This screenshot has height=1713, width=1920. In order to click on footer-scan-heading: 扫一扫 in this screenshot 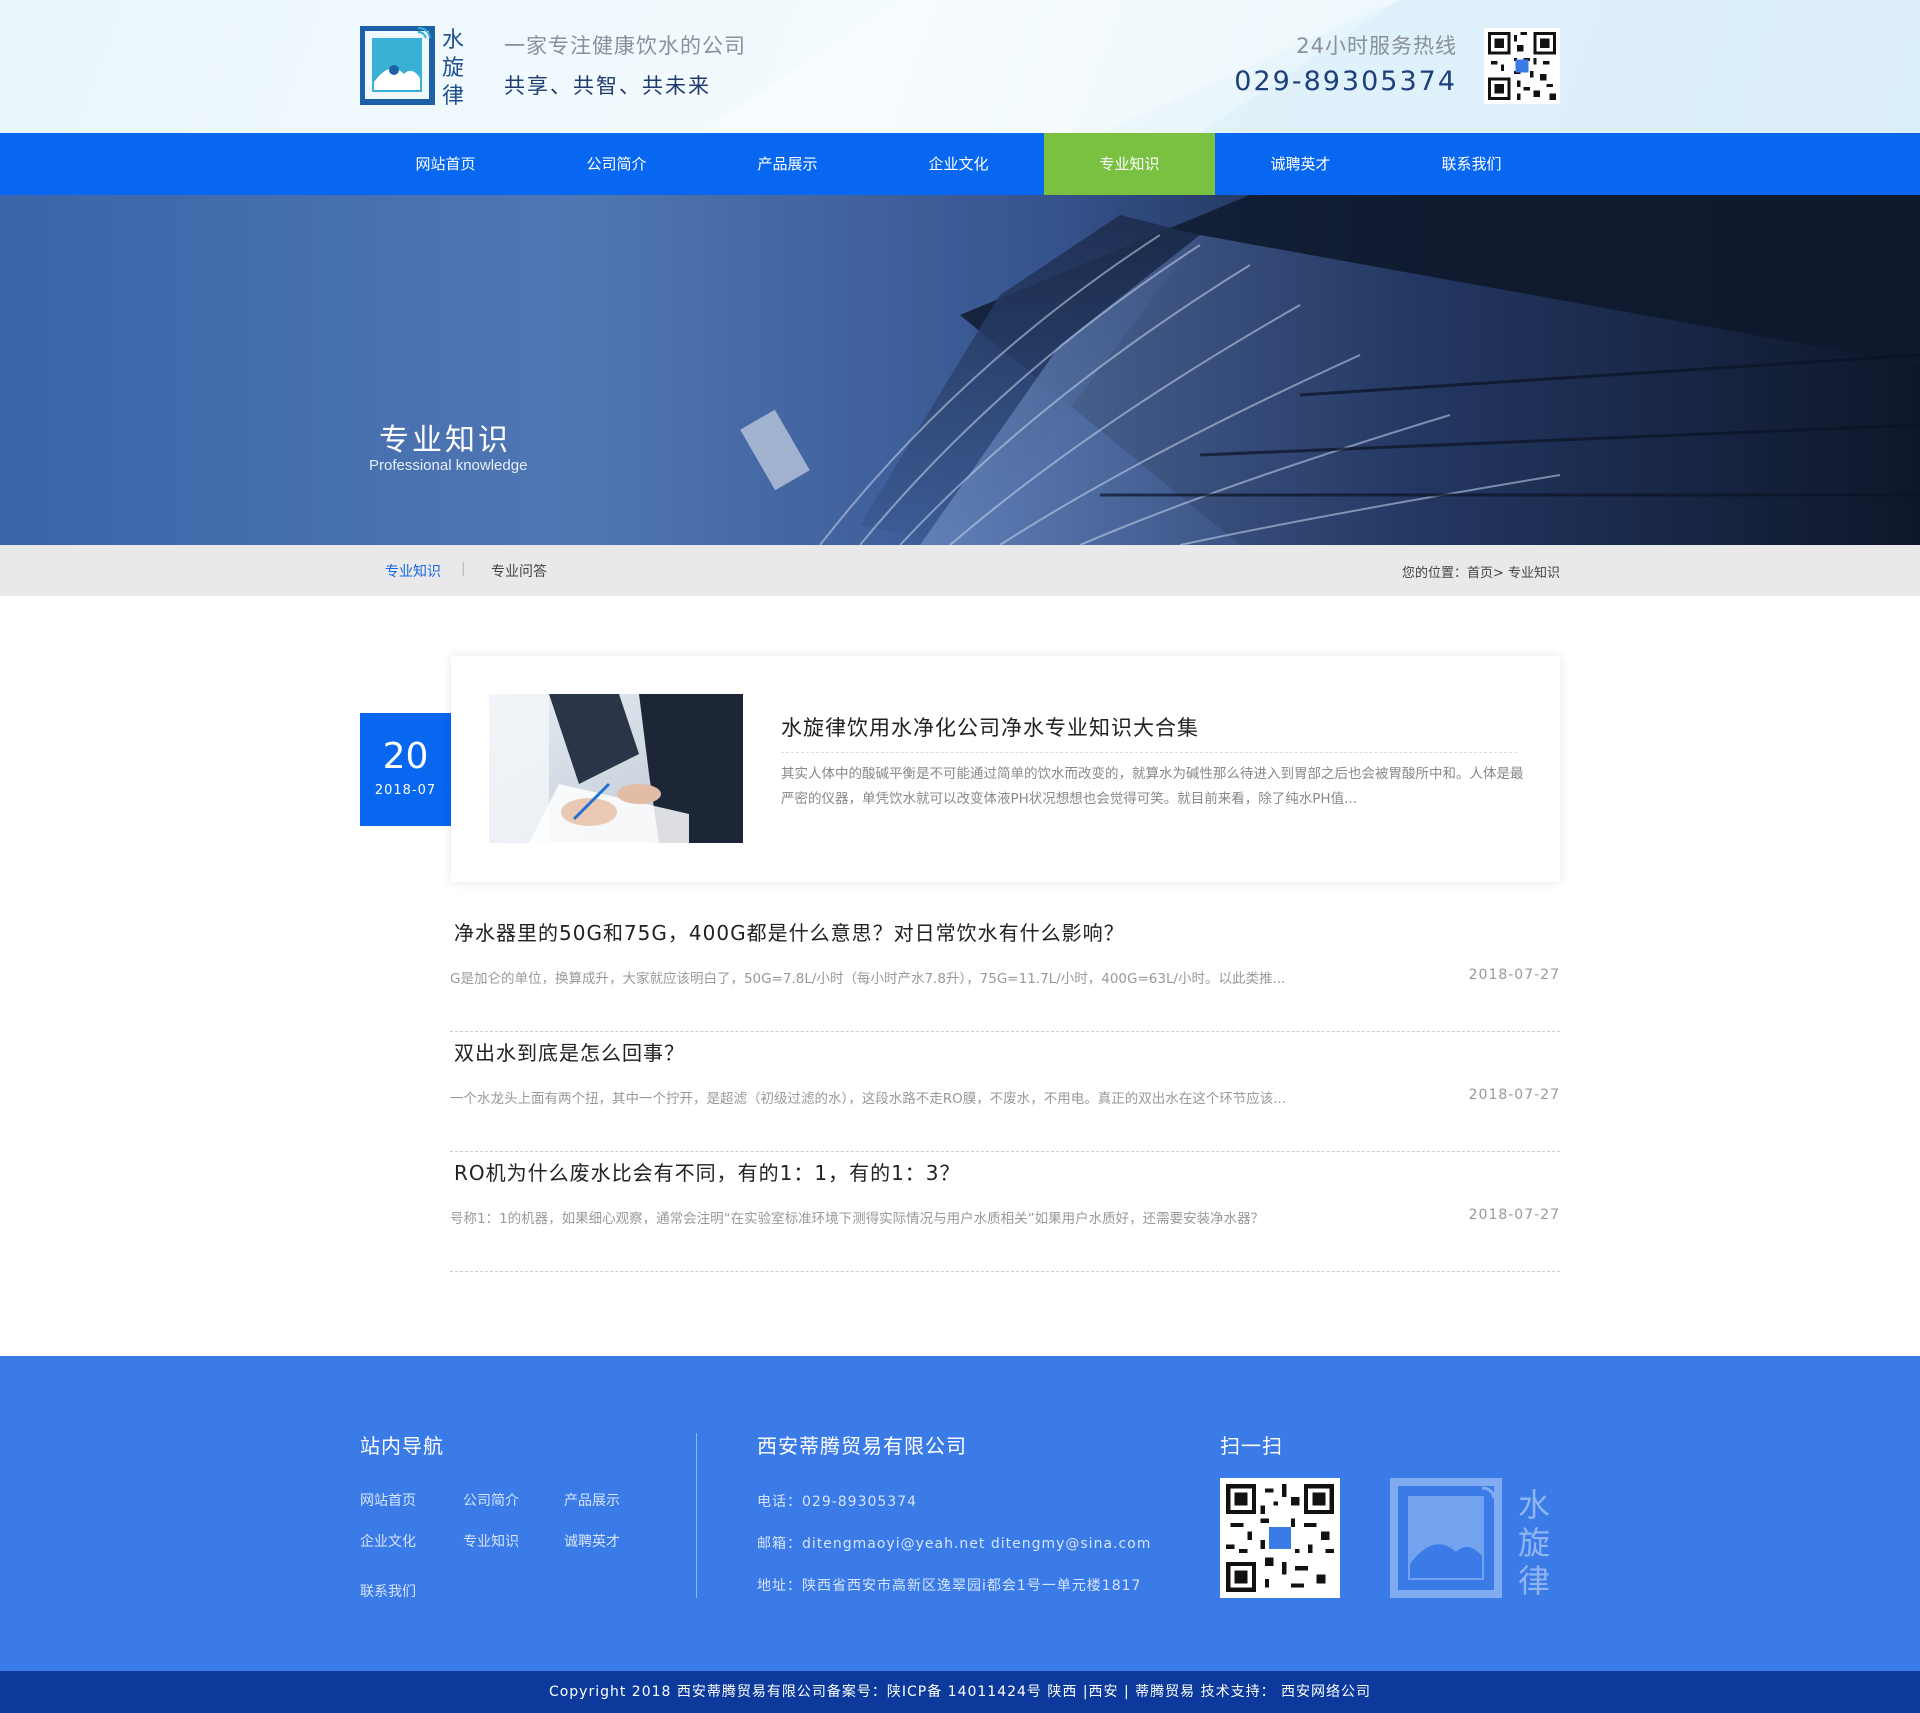, I will do `click(1251, 1446)`.